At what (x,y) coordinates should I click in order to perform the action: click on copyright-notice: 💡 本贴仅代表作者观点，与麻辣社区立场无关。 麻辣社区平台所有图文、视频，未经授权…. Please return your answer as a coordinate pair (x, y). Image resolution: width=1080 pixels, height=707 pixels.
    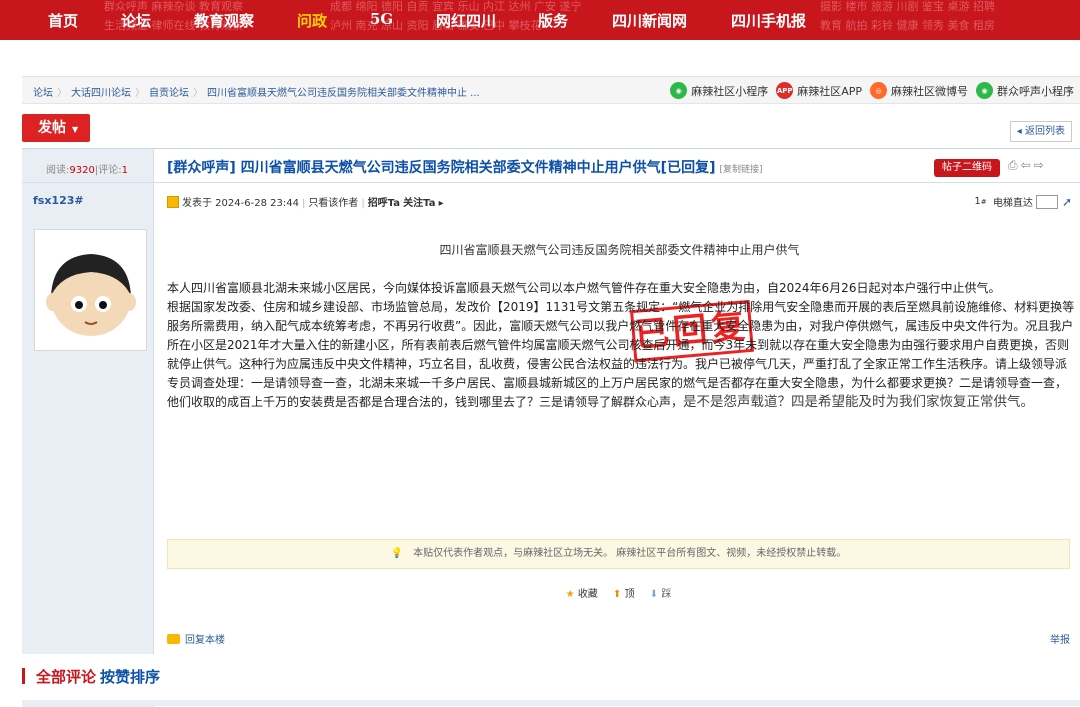
    Looking at the image, I should click on (618, 554).